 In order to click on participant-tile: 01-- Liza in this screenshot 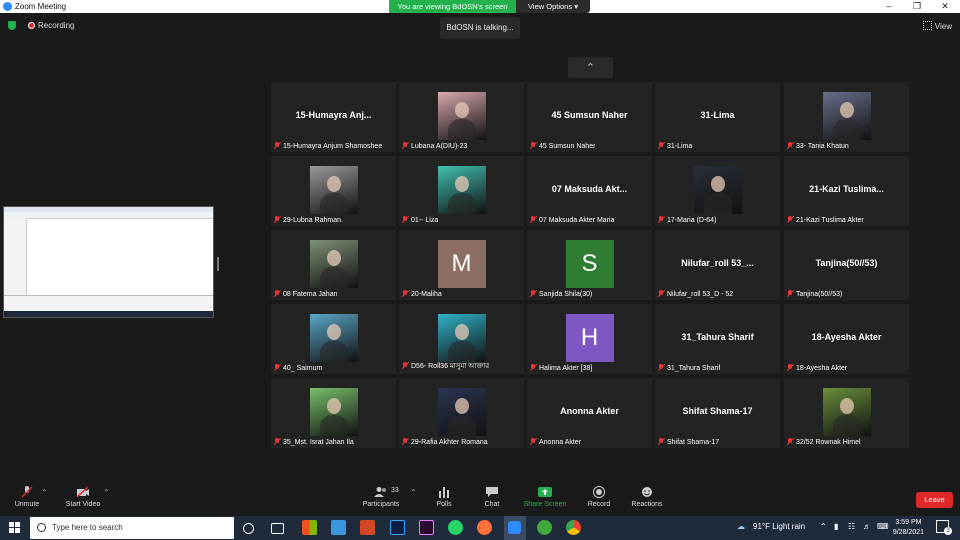, I will do `click(461, 191)`.